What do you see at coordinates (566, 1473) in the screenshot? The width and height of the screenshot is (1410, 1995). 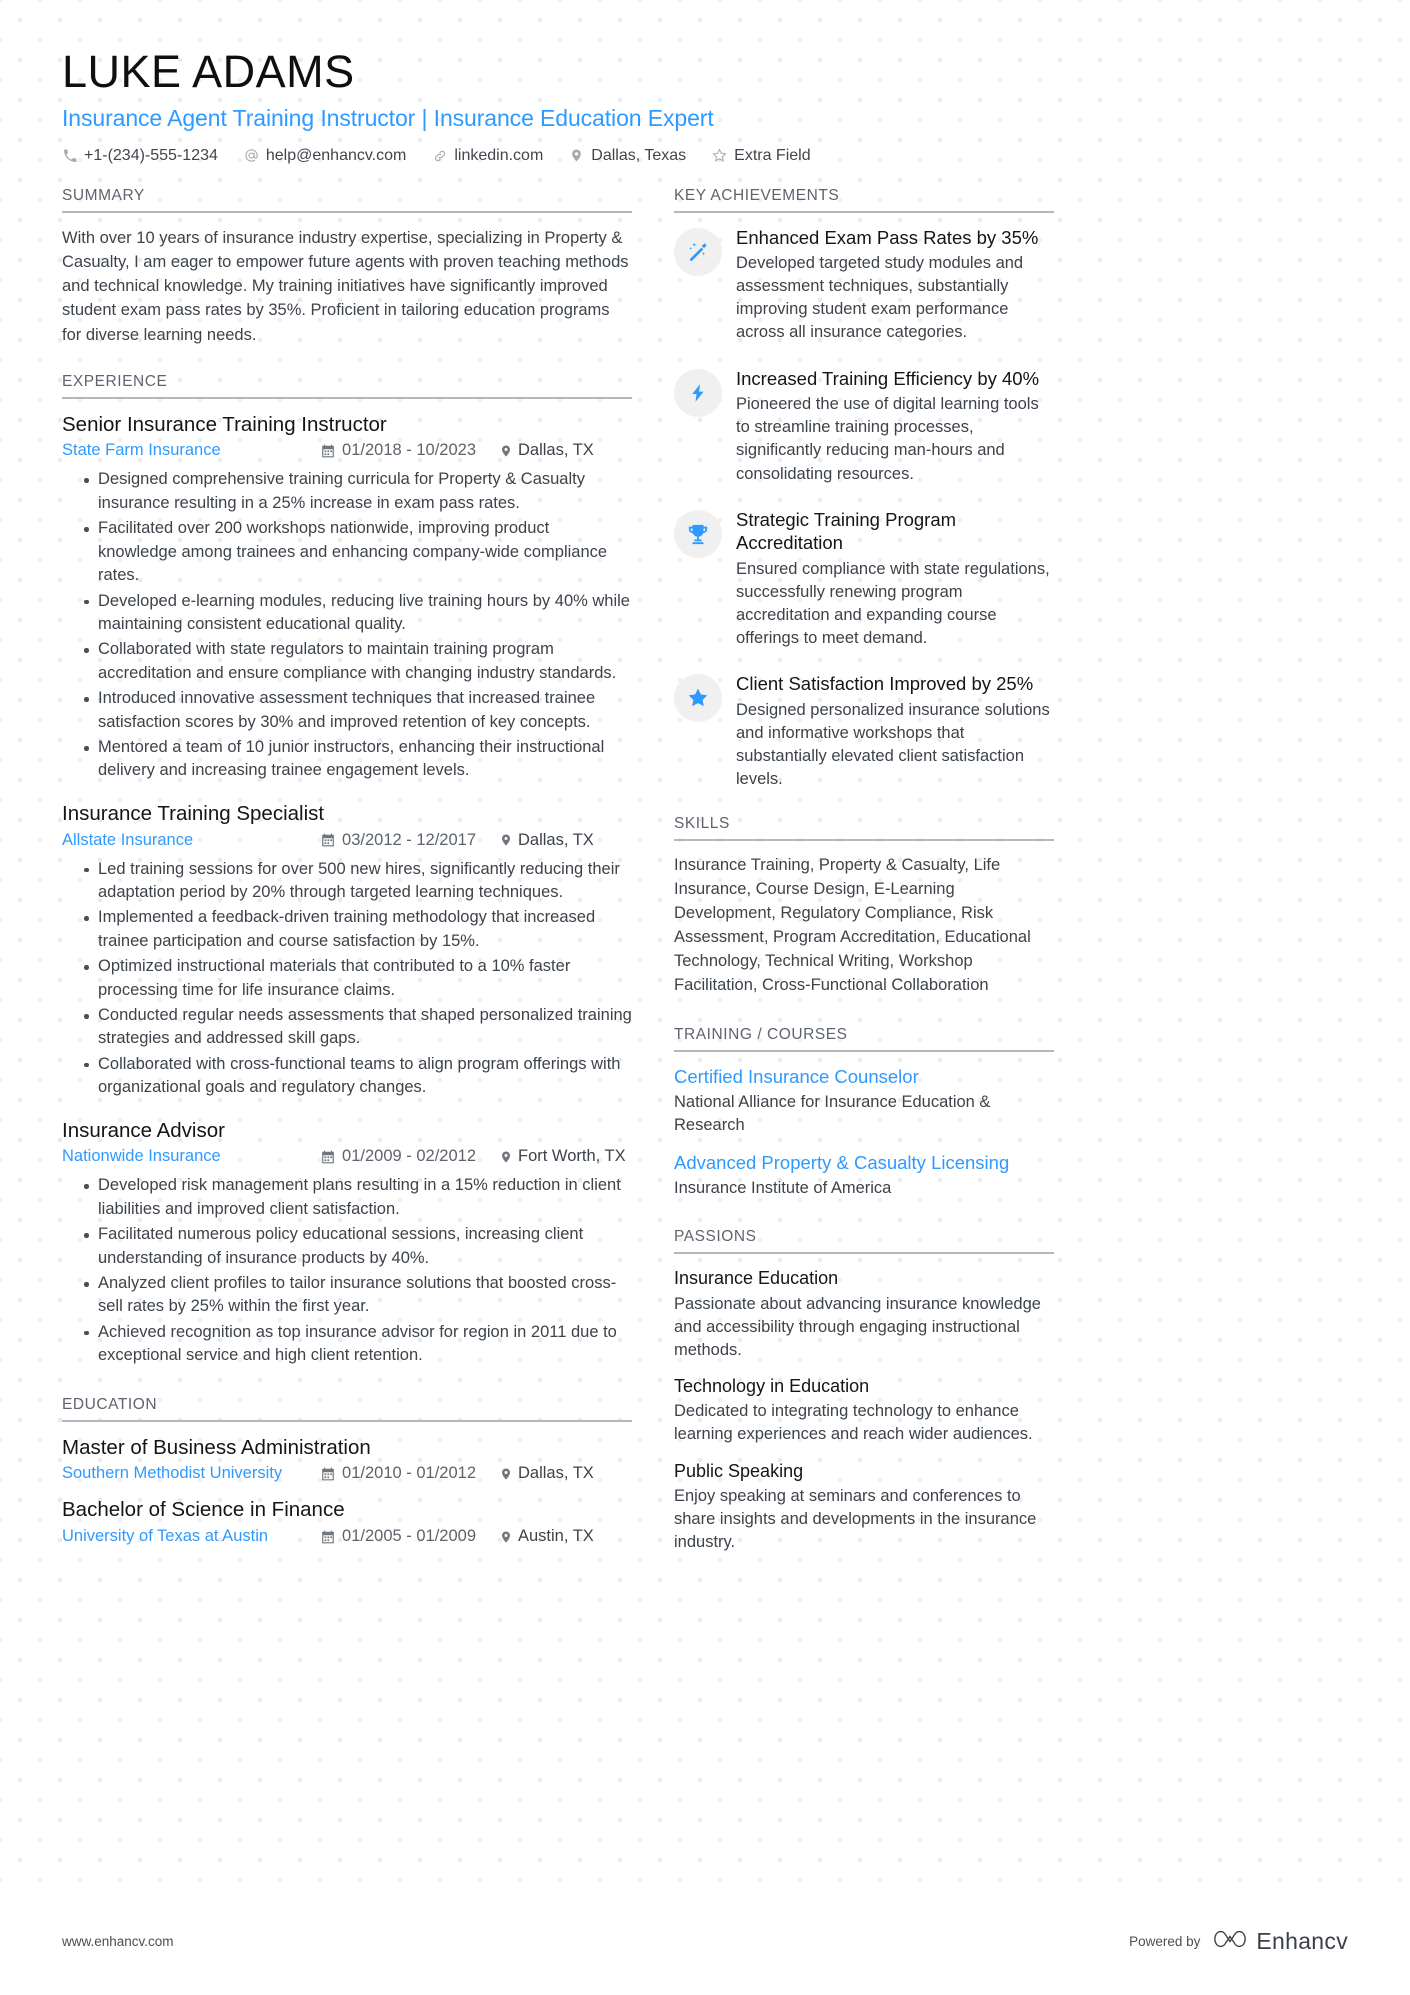 I see `education-location: Dallas, TX` at bounding box center [566, 1473].